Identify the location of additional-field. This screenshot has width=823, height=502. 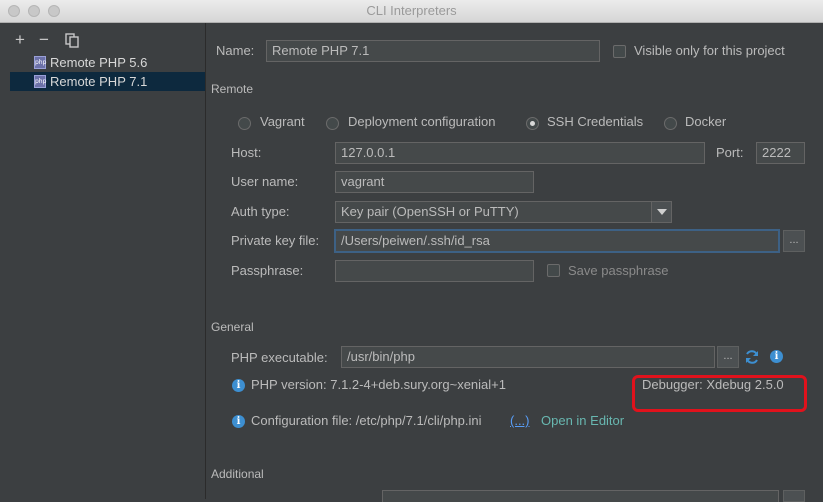
(580, 496).